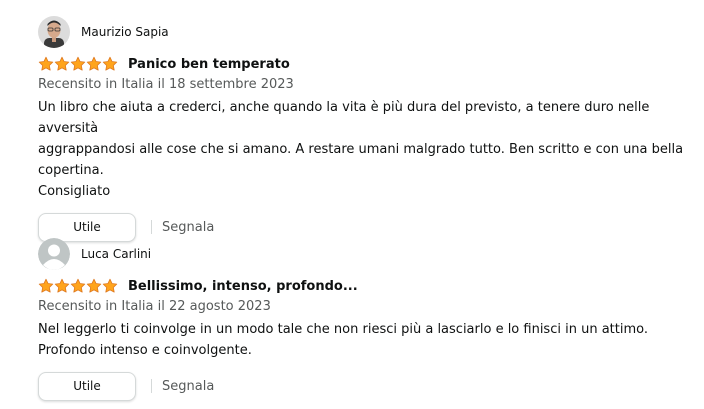  Describe the element at coordinates (54, 254) in the screenshot. I see `default-avatar-icon` at that location.